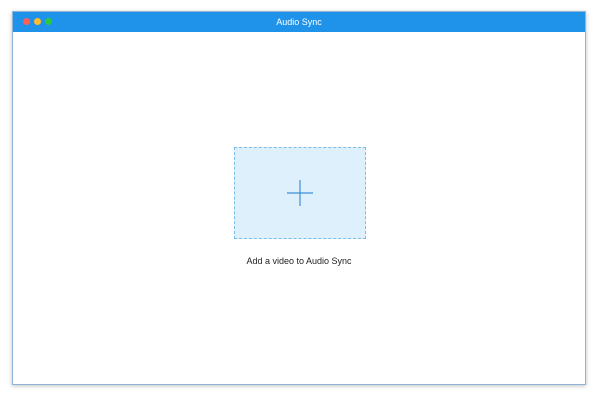 The height and width of the screenshot is (401, 600). I want to click on window-title: Audio Sync, so click(299, 22).